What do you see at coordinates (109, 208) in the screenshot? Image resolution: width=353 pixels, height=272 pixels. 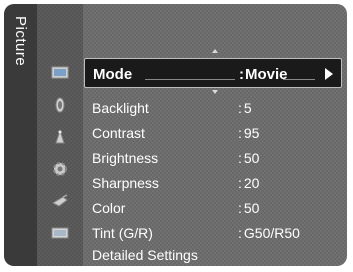 I see `item-label: Color` at bounding box center [109, 208].